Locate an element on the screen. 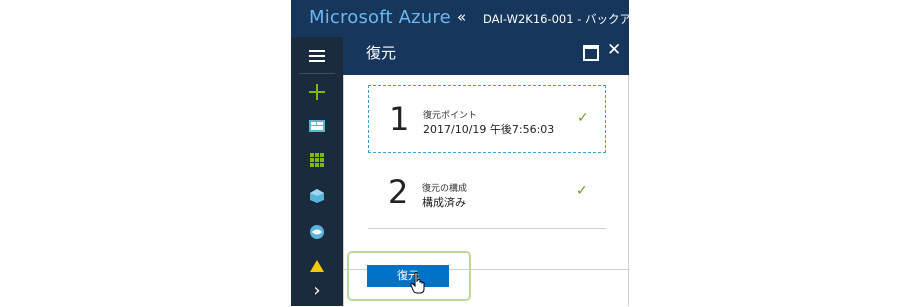 This screenshot has width=920, height=307. brand-title: Microsoft Azure is located at coordinates (380, 17).